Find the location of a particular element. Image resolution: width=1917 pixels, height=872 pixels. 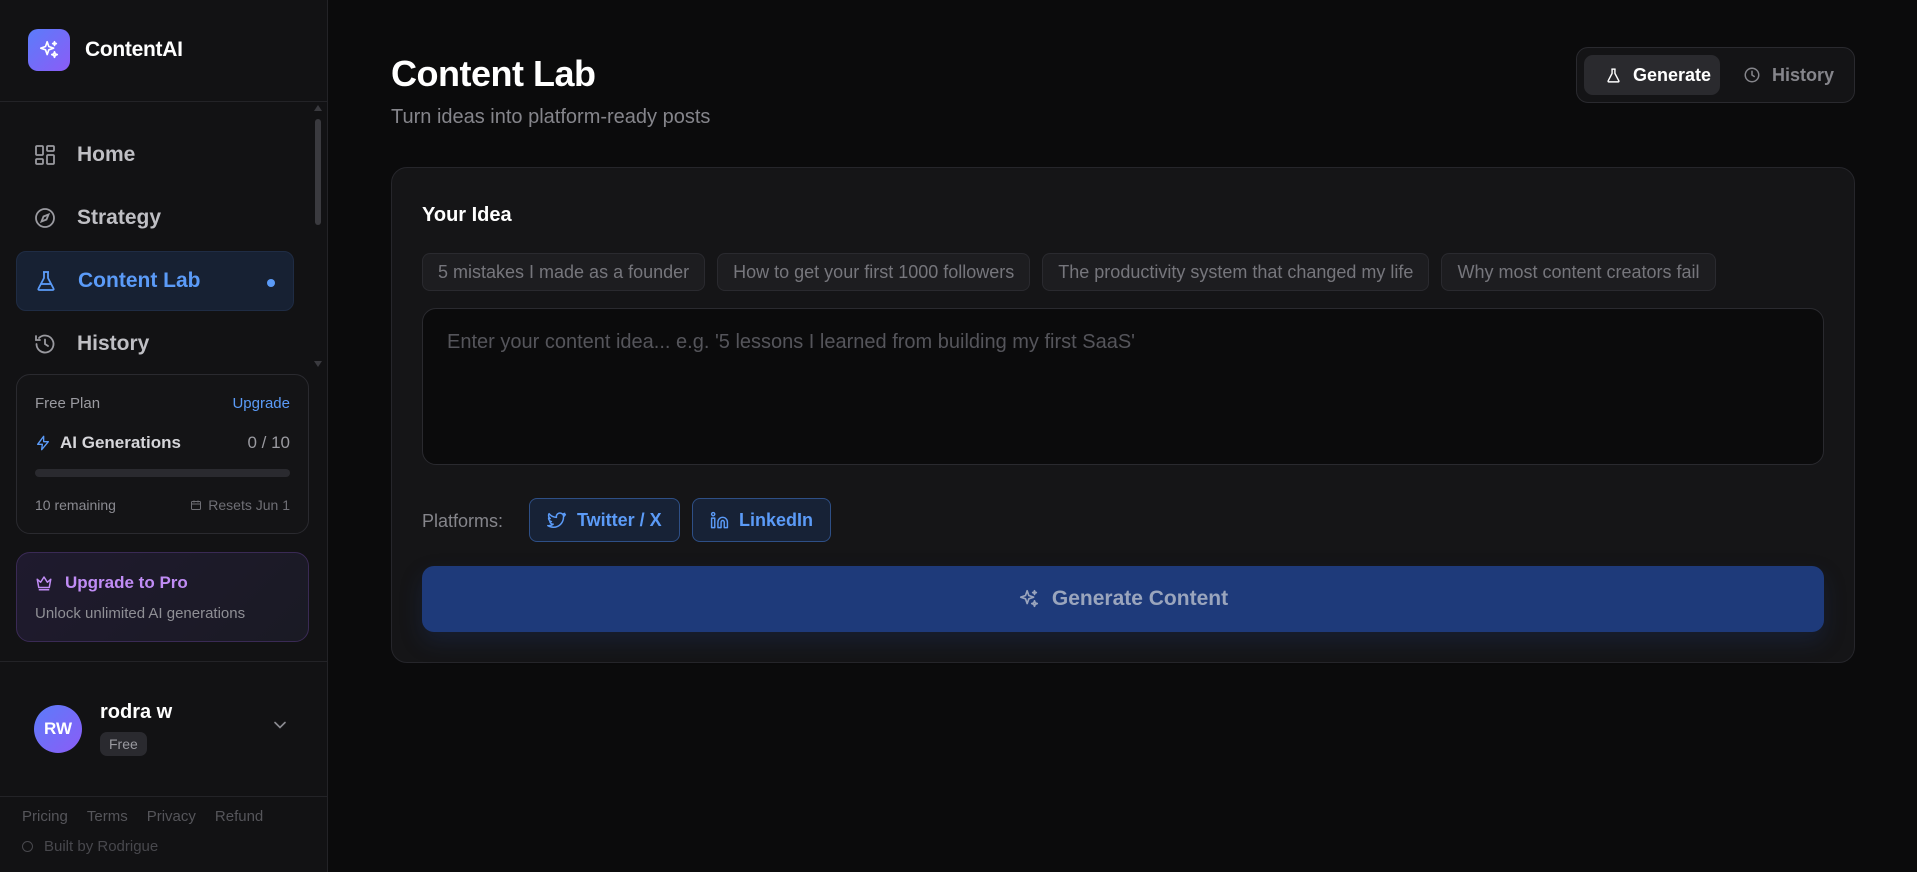

upgrade-link: Upgrade is located at coordinates (261, 403).